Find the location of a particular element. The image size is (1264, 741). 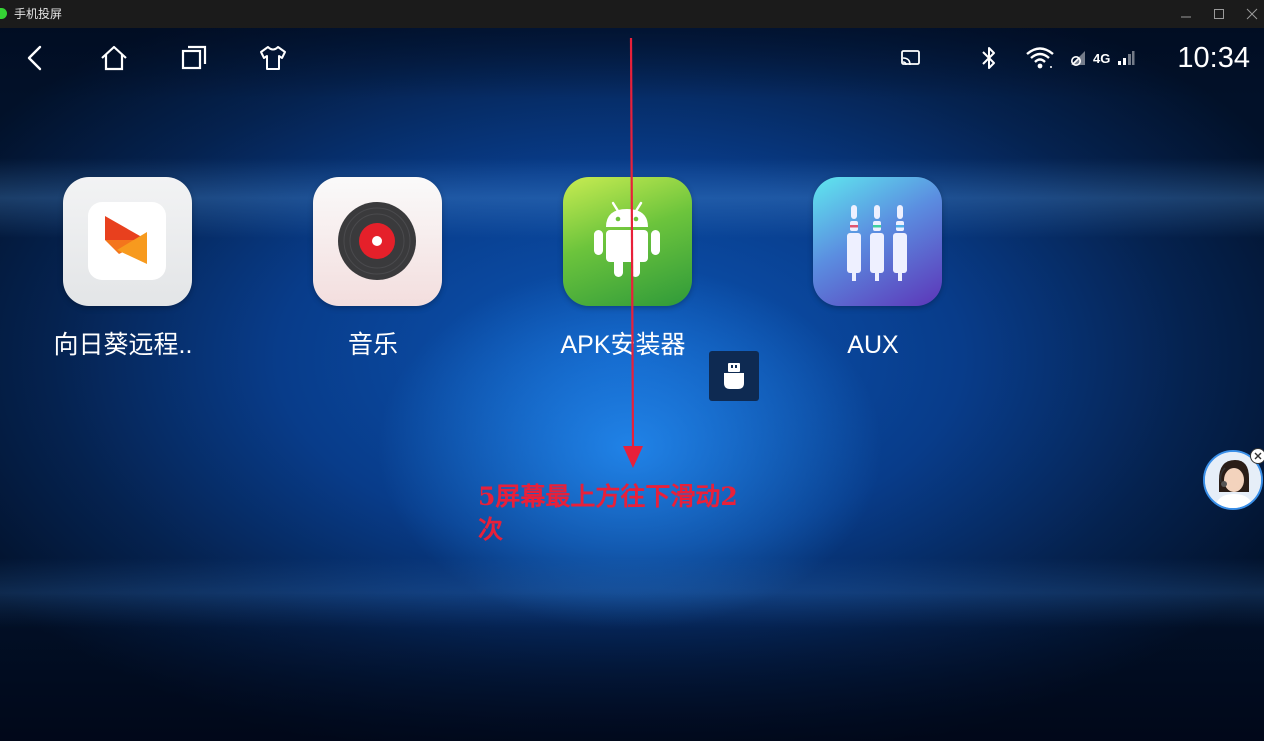

avatar-close-button is located at coordinates (1257, 456).